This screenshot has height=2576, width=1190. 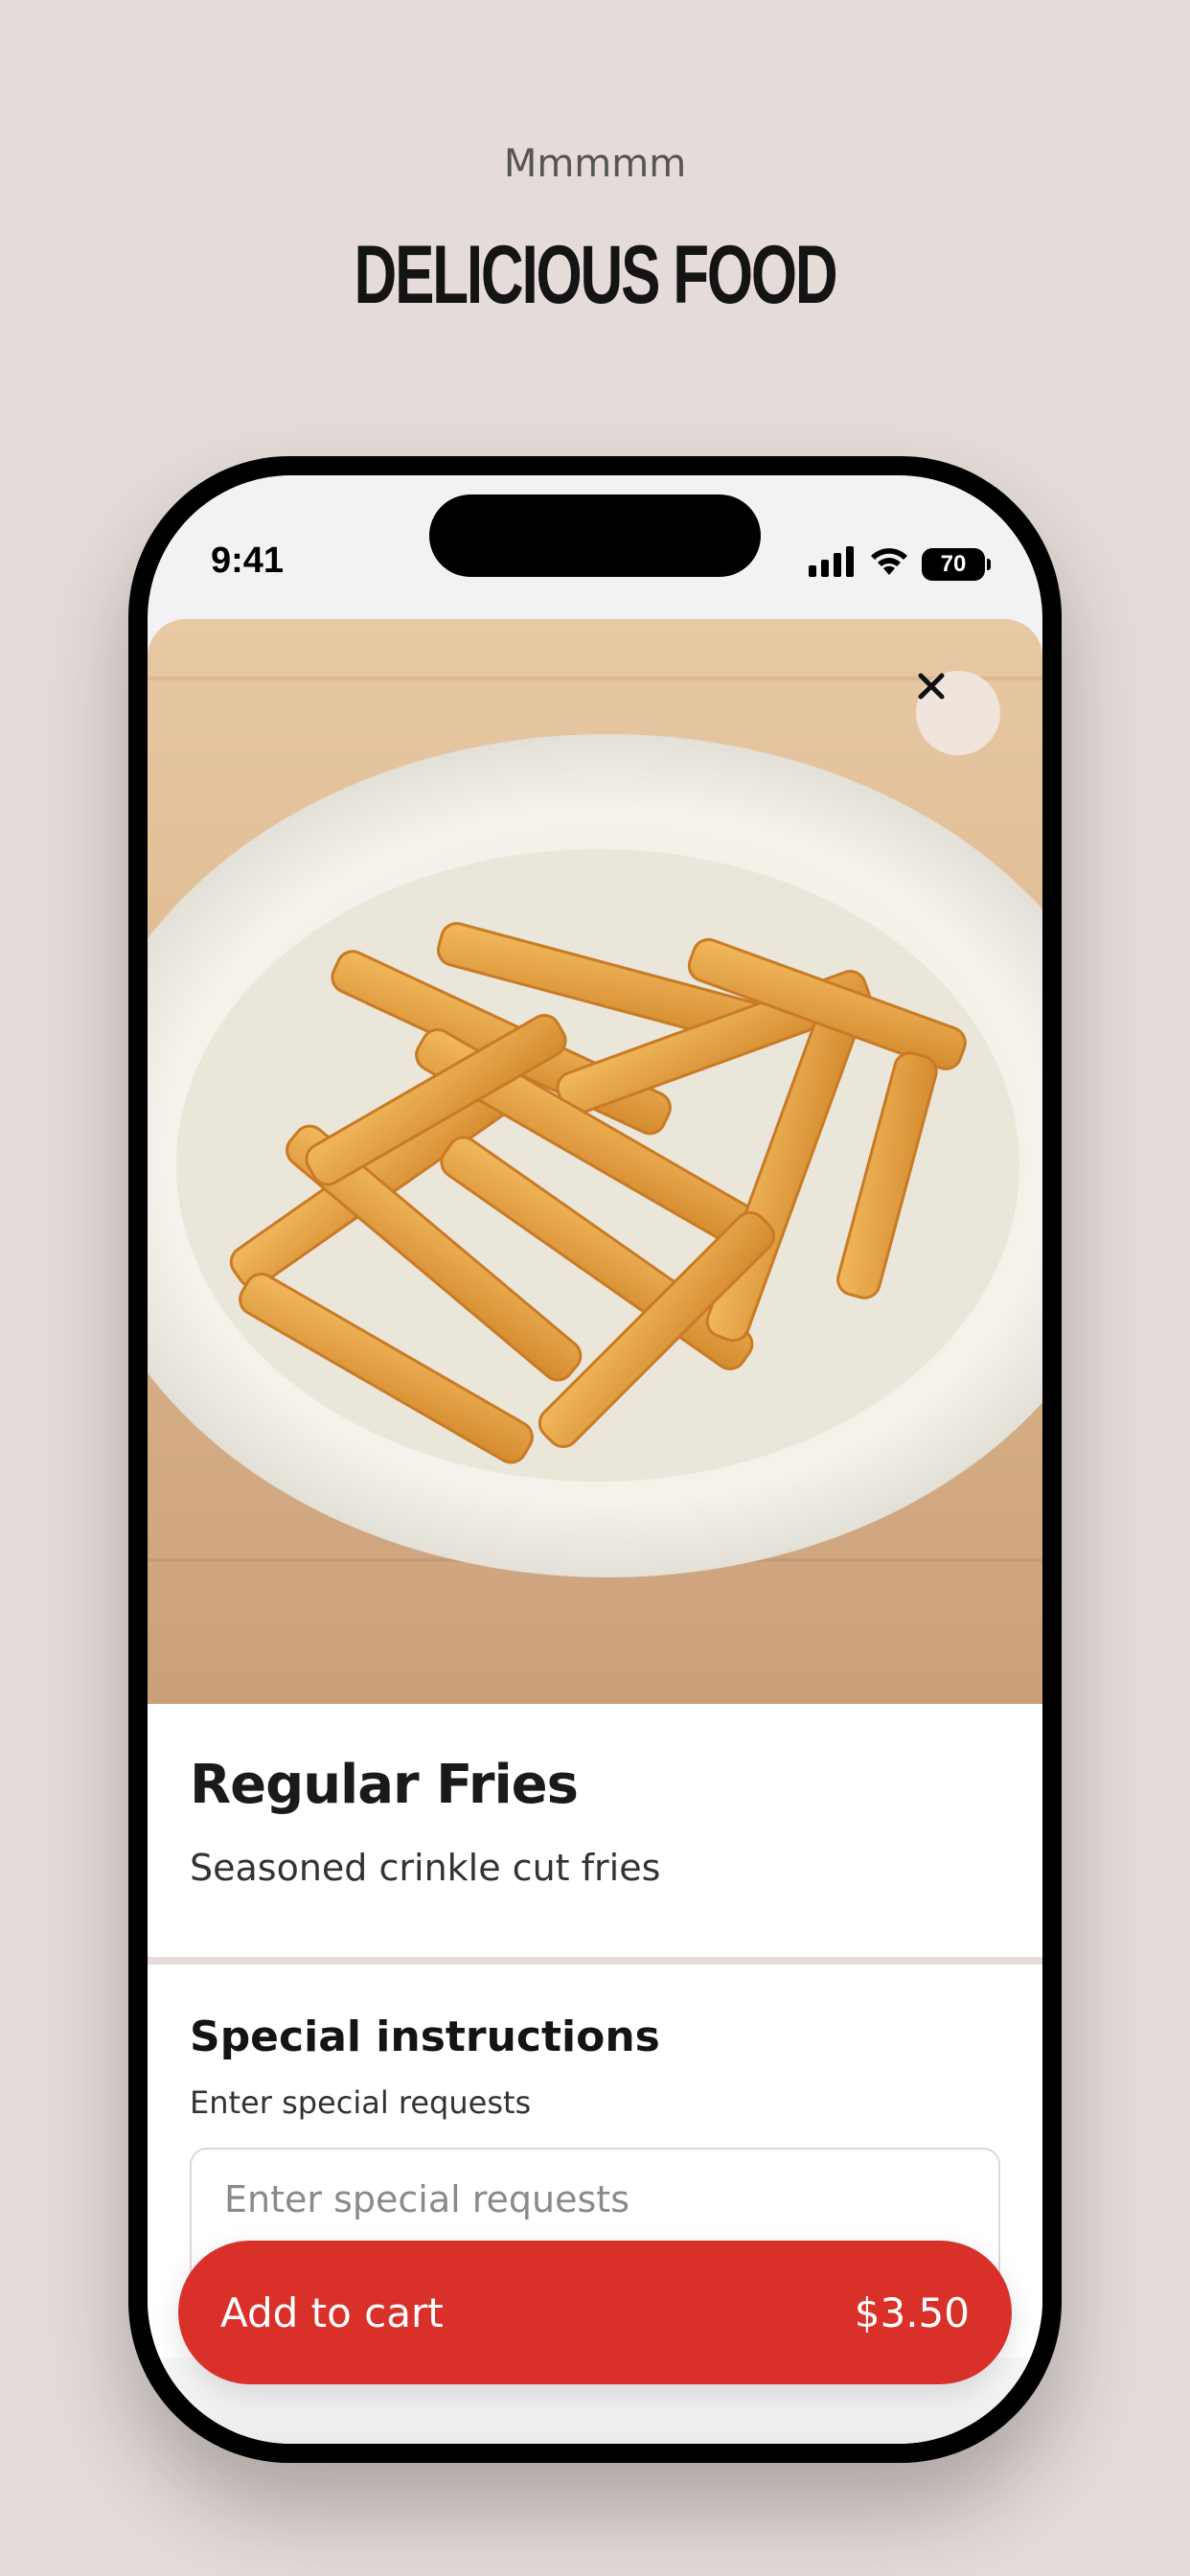 I want to click on section-divider, so click(x=595, y=1961).